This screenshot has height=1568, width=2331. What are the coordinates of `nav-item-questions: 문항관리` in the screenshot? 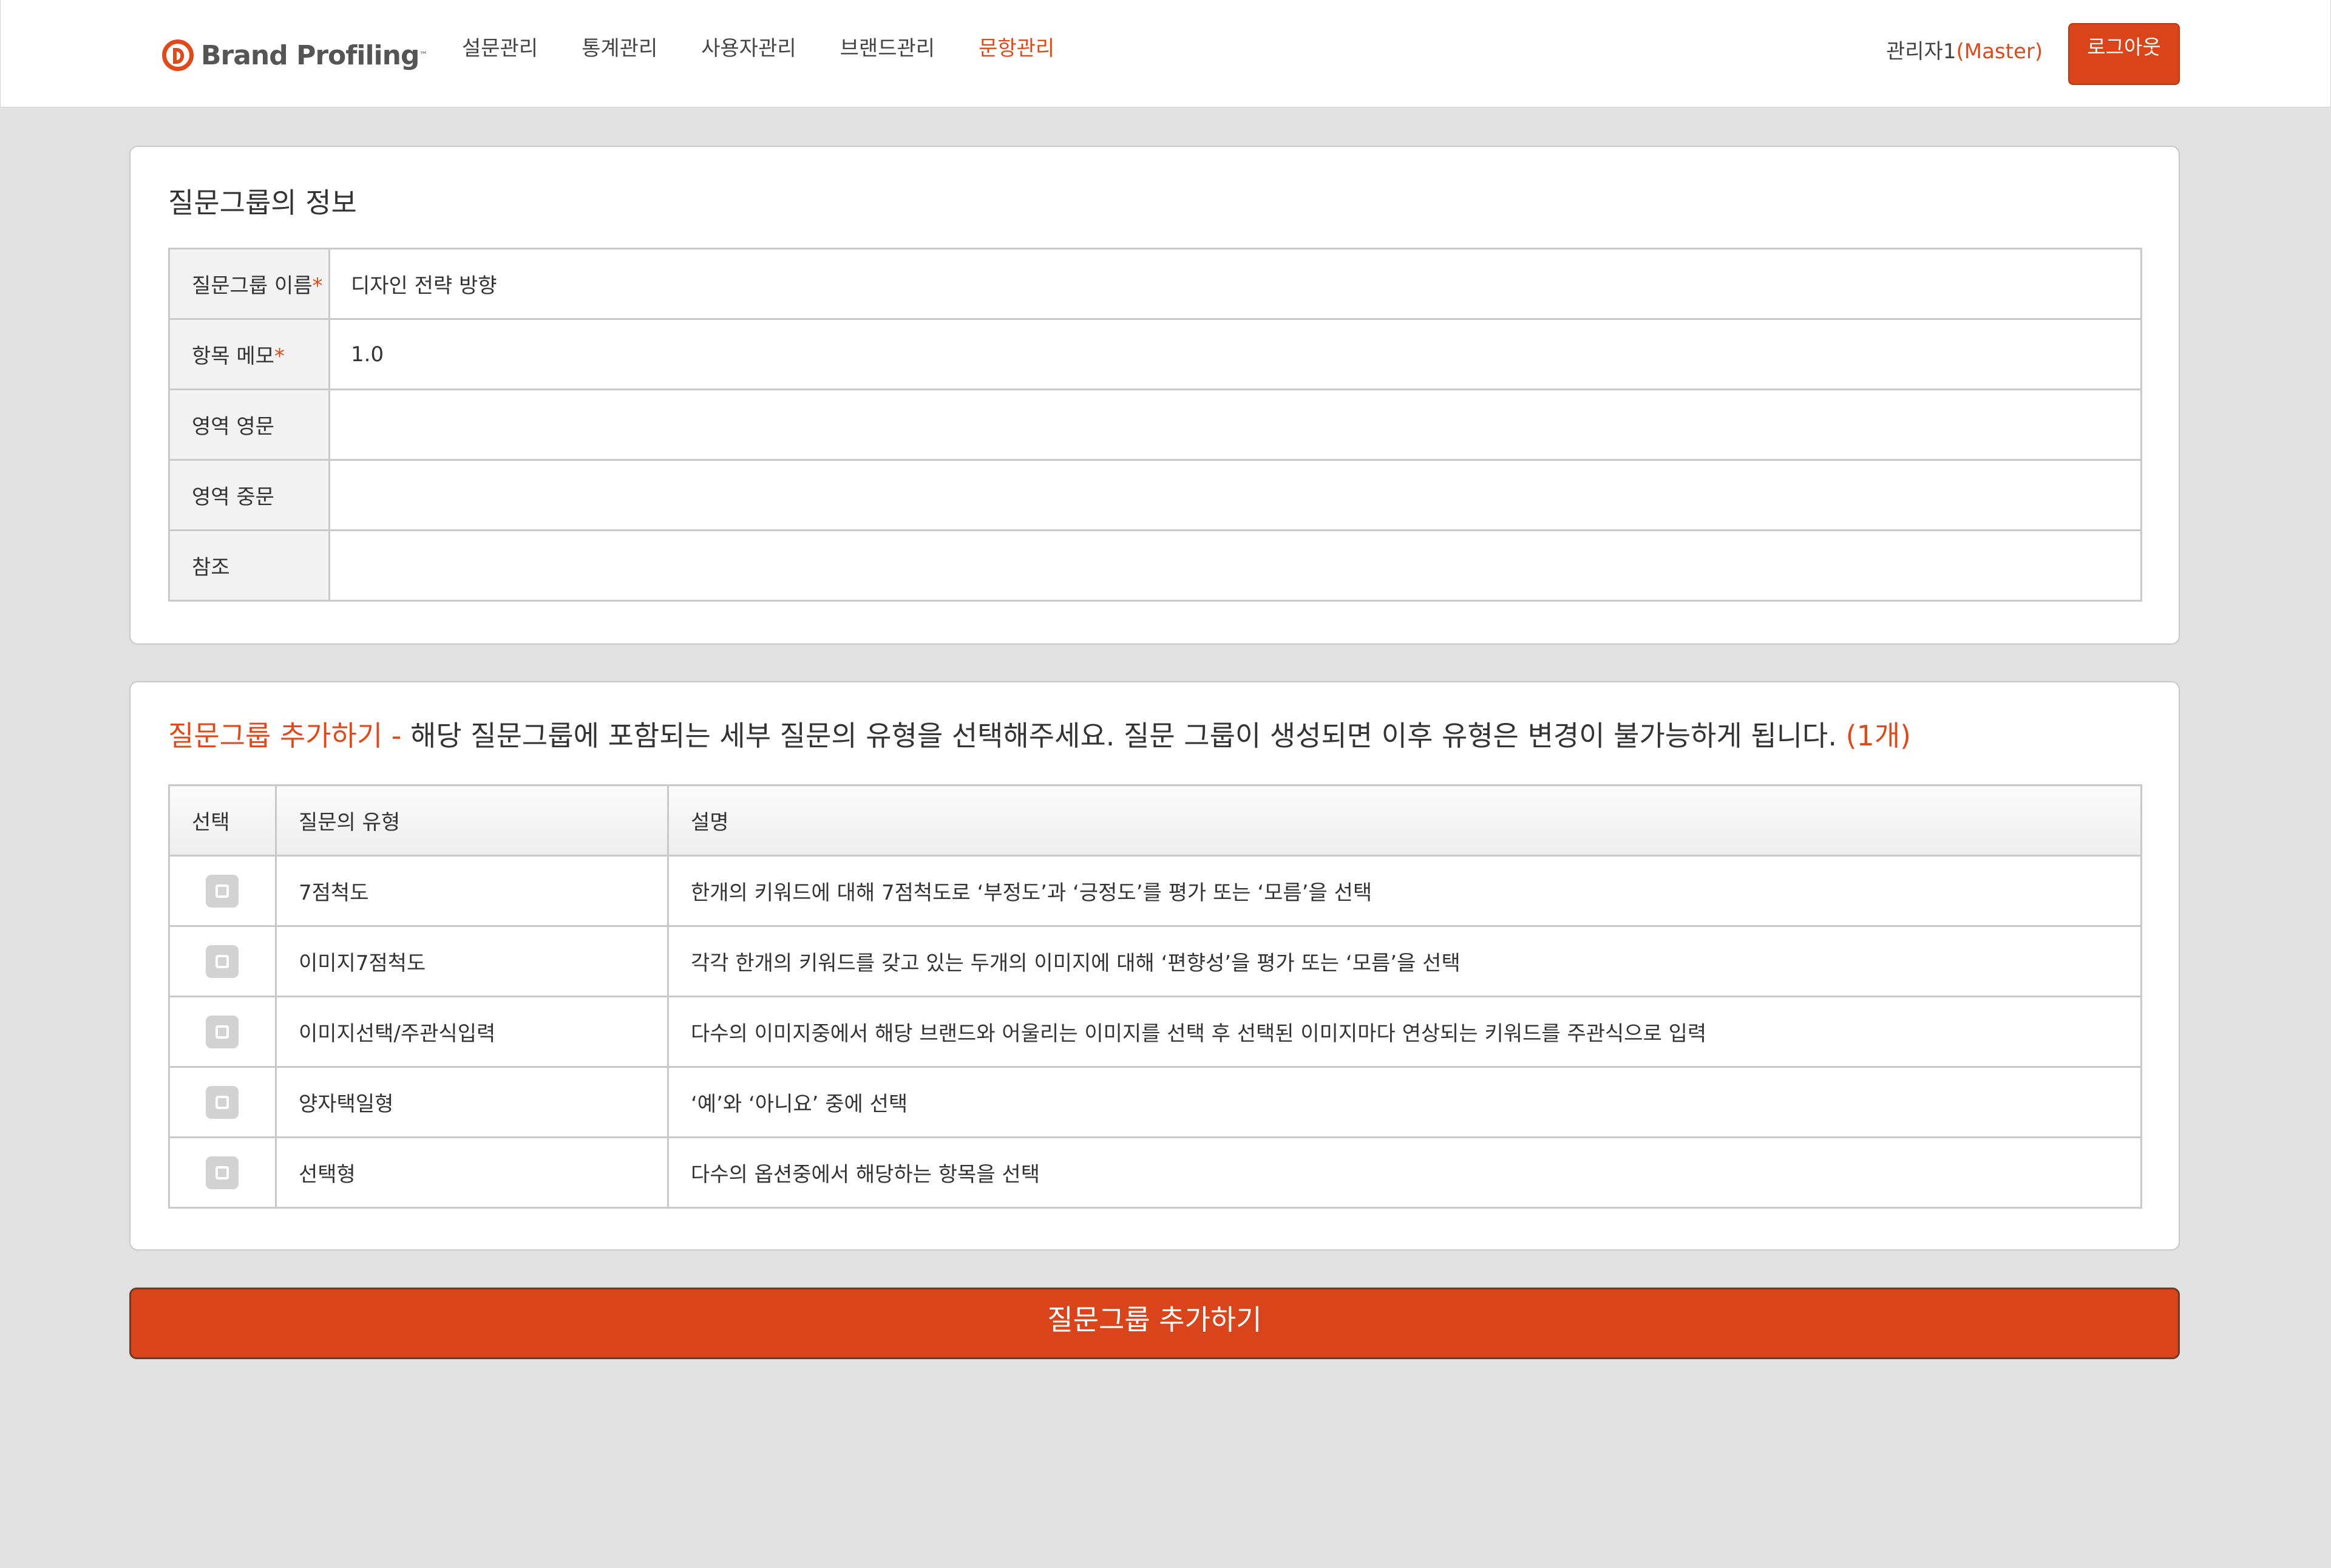 It's located at (1016, 48).